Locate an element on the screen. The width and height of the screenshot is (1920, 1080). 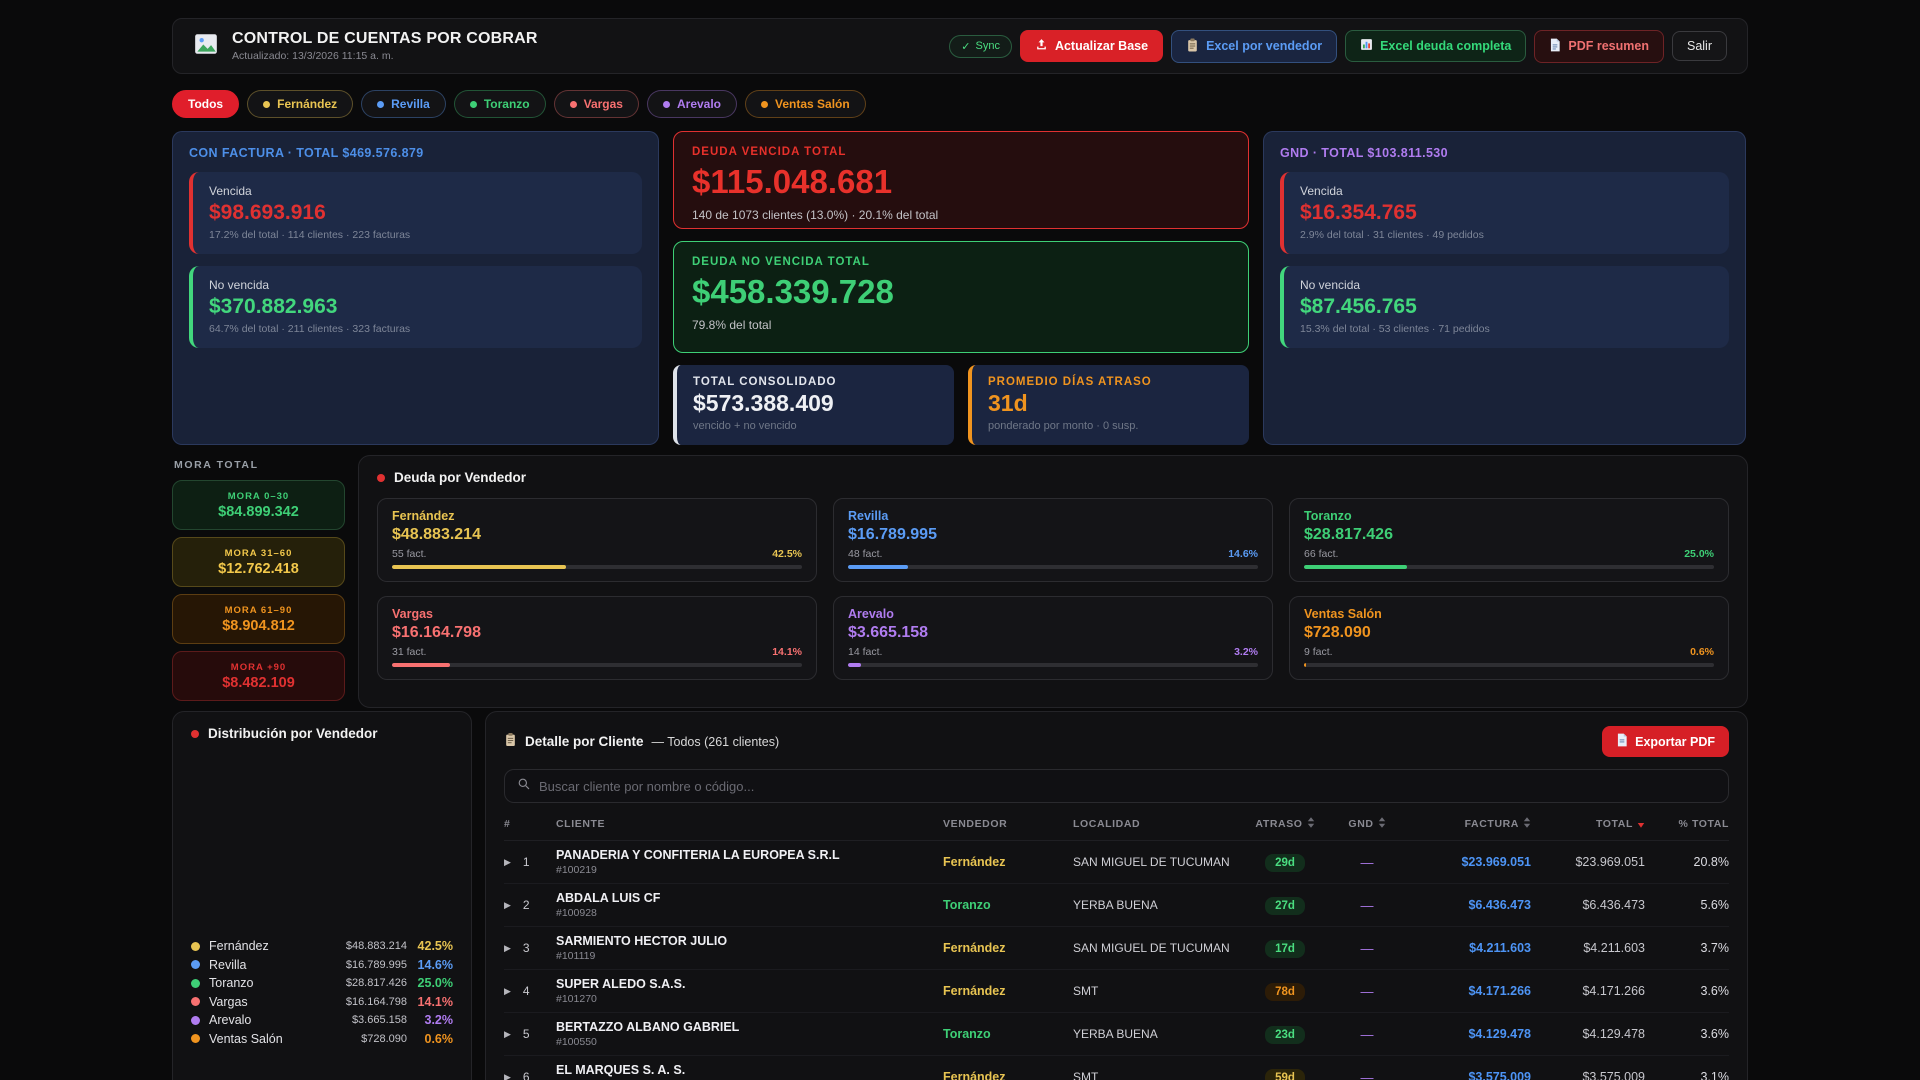
exportar-pdf-button: Exportar PDF is located at coordinates (1665, 741).